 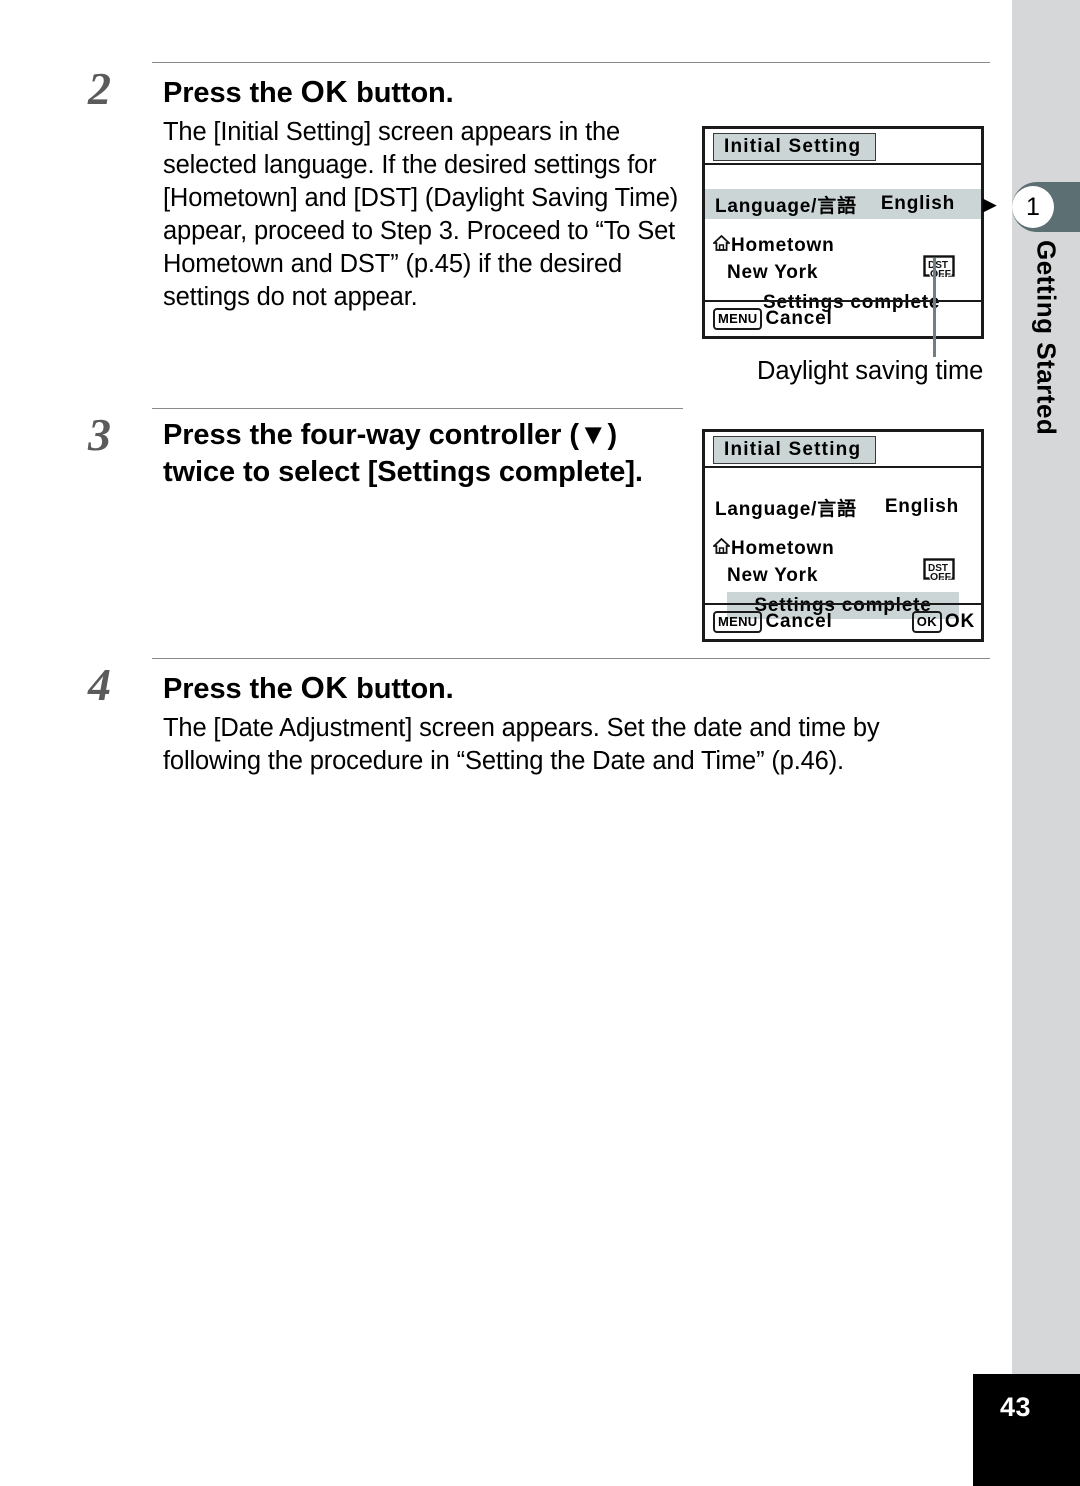 I want to click on lcd-2-hometown-city: New York, so click(x=773, y=575).